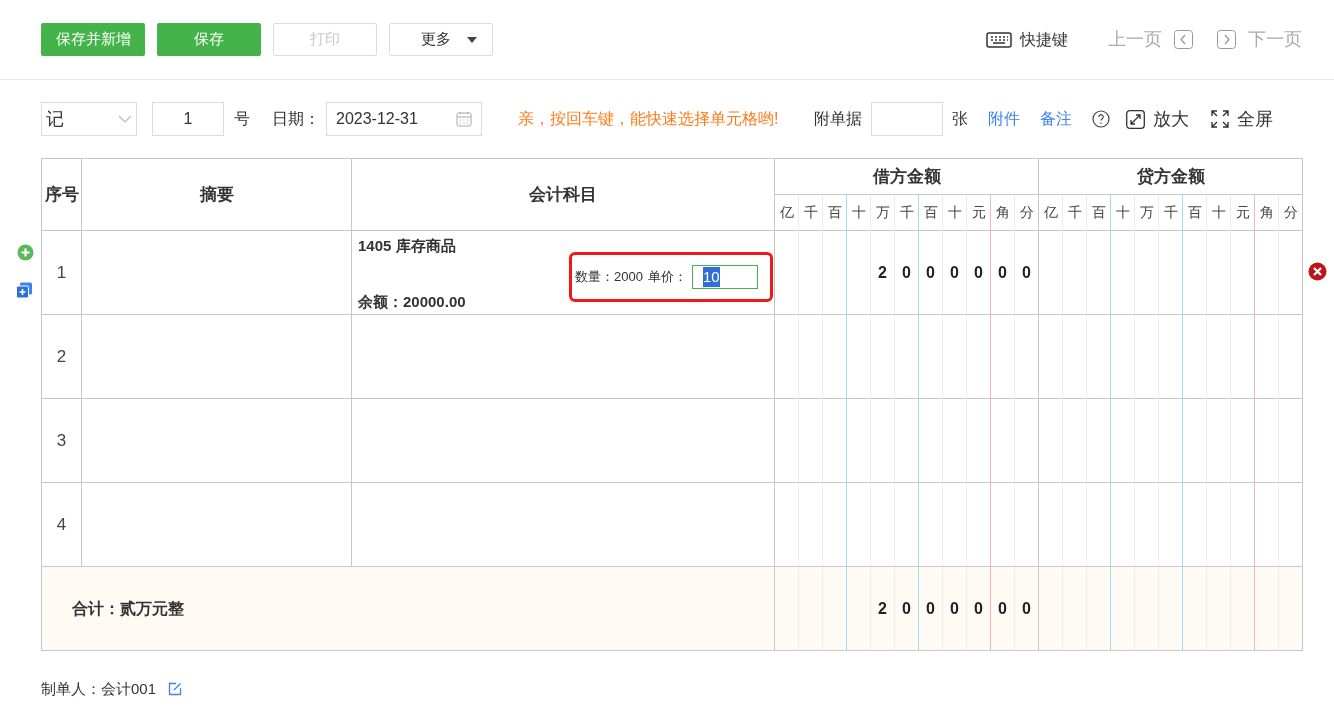 The width and height of the screenshot is (1334, 709). Describe the element at coordinates (242, 119) in the screenshot. I see `number-suffix-label: 号` at that location.